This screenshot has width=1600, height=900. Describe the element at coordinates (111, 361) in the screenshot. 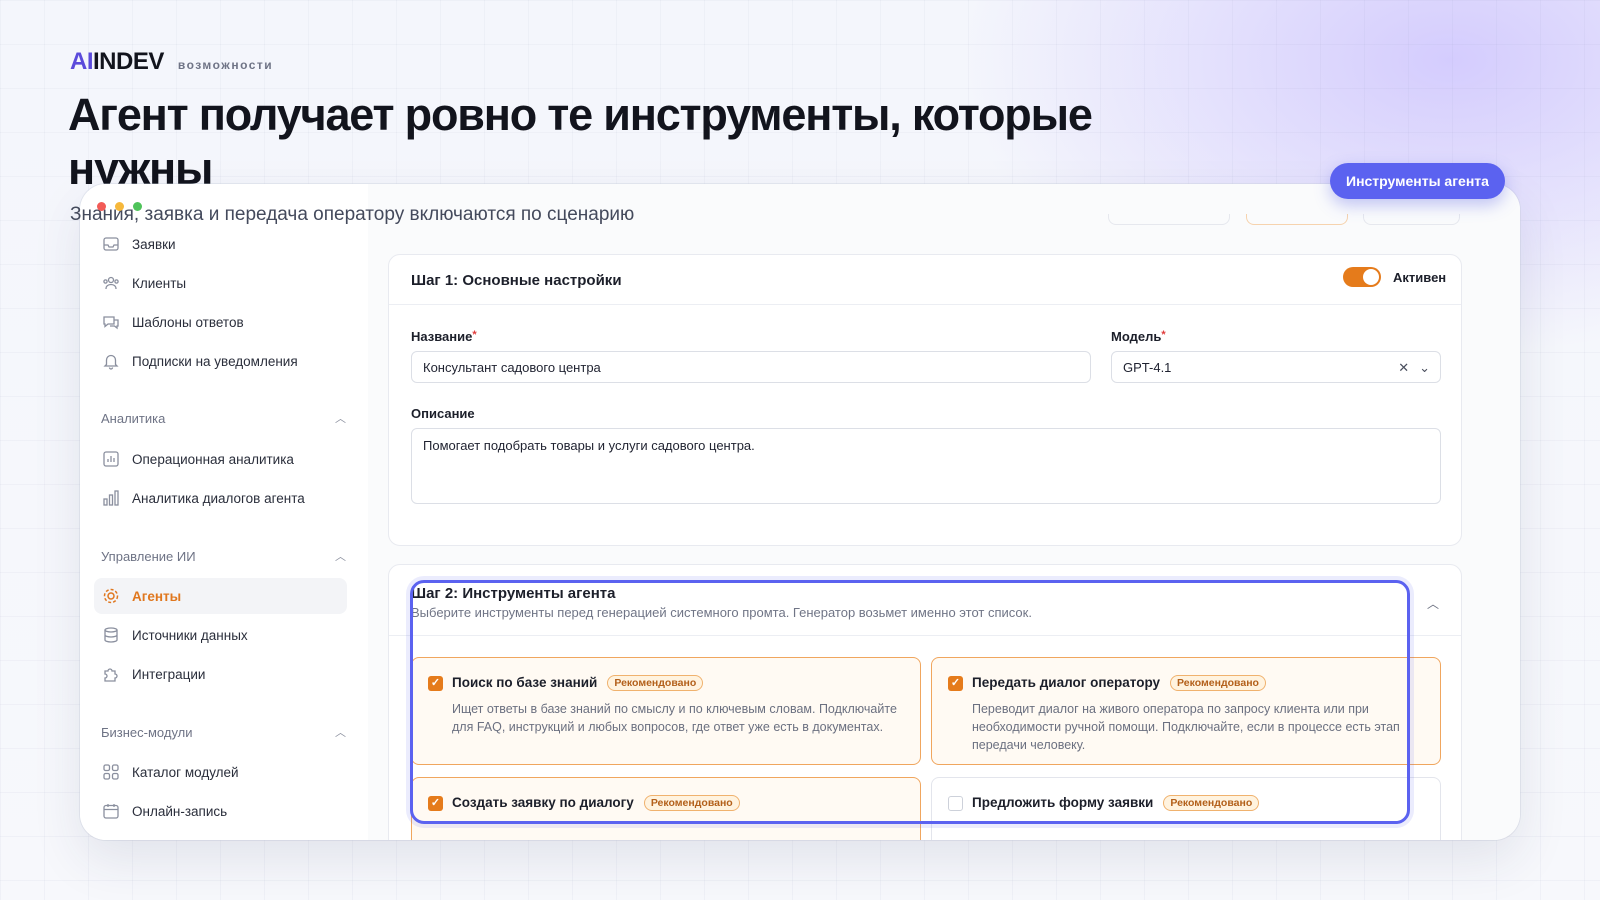

I see `bell-icon` at that location.